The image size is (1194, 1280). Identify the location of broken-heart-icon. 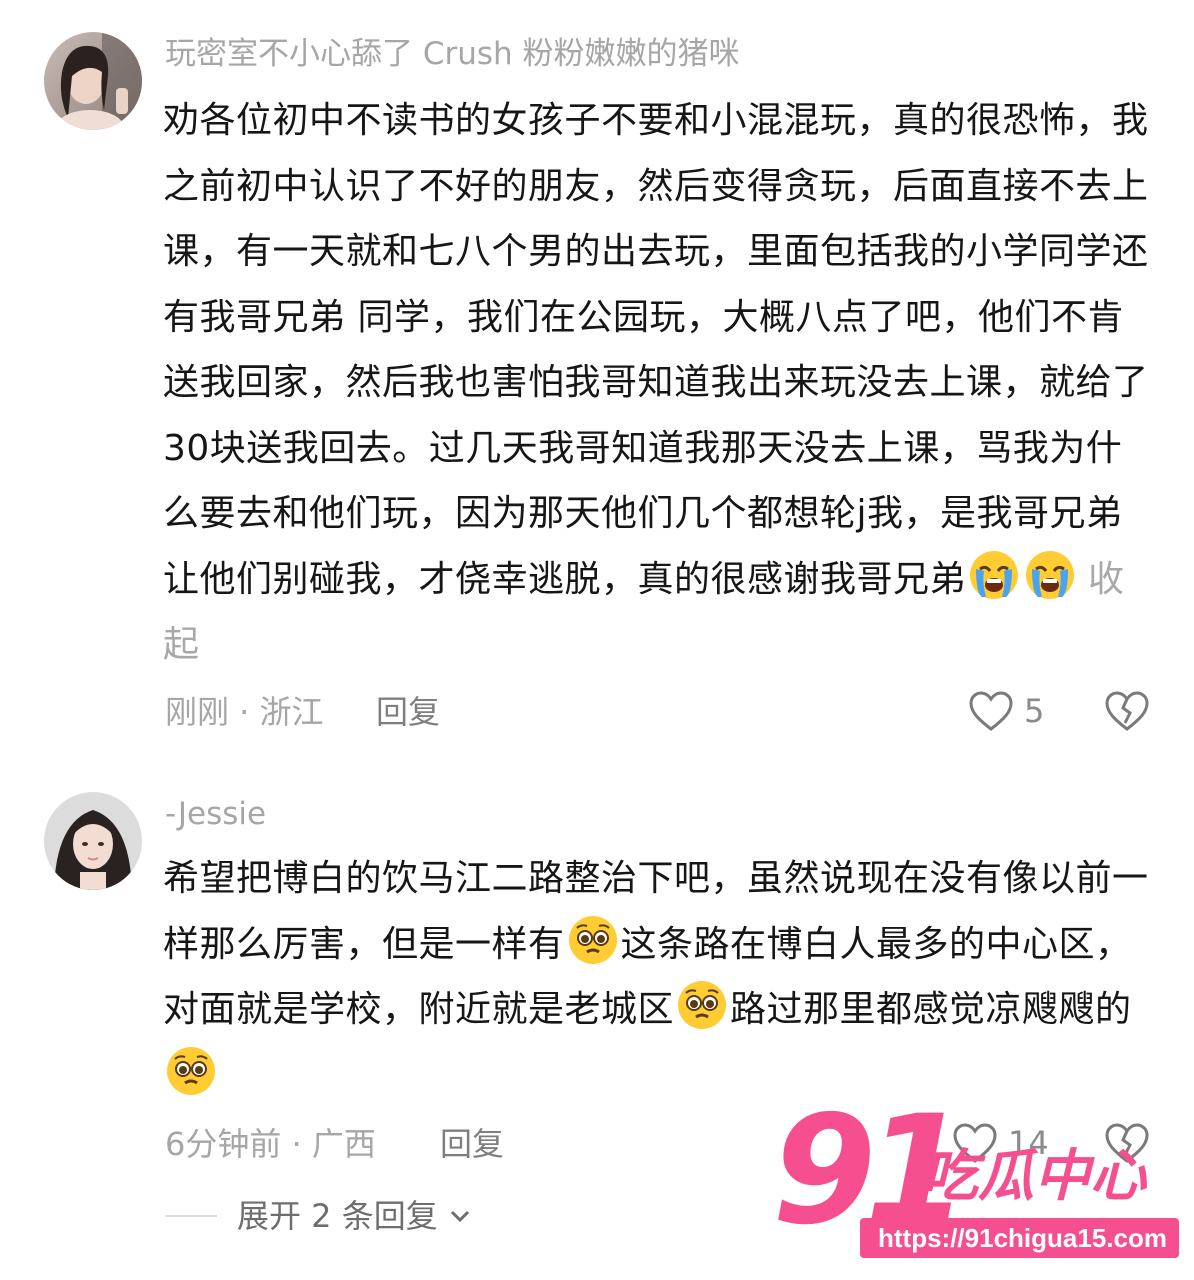
(1127, 711).